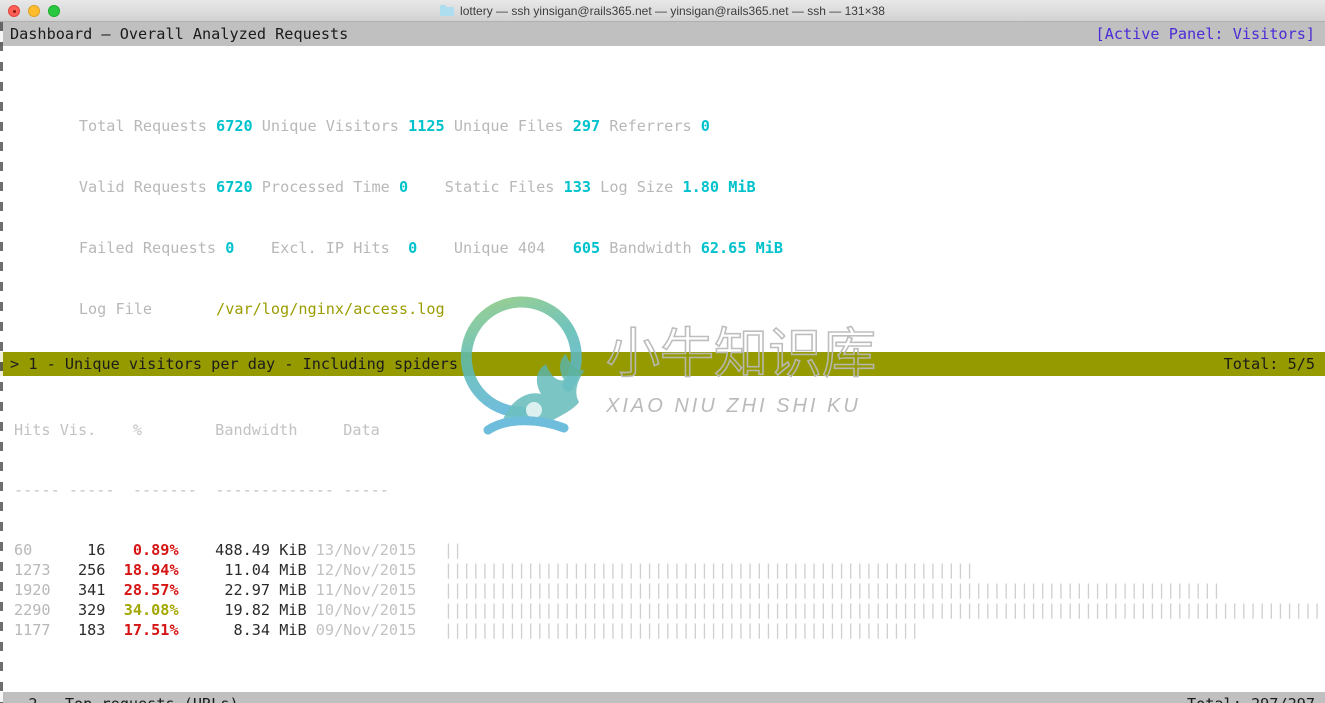 The width and height of the screenshot is (1325, 703). Describe the element at coordinates (650, 248) in the screenshot. I see `stat-label-bandwidth: Bandwidth` at that location.